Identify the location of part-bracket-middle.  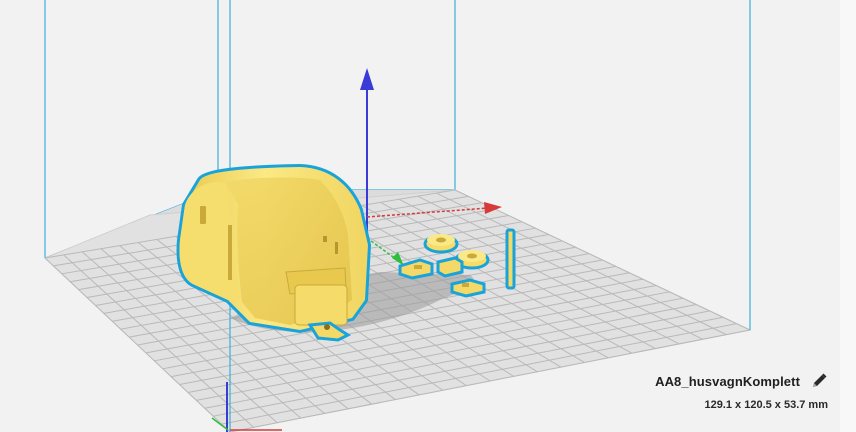
(450, 267).